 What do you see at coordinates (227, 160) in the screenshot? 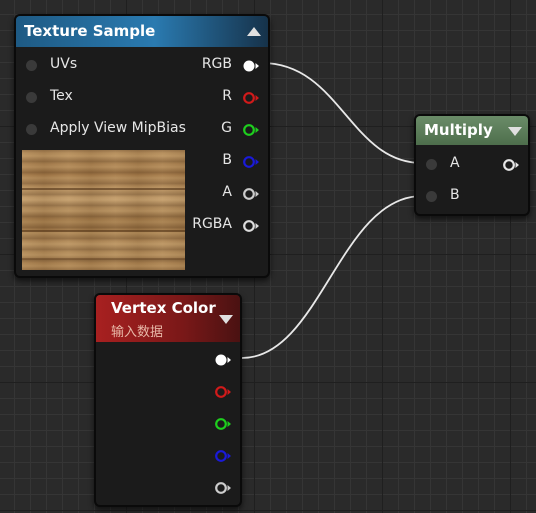
I see `b-output-label: B` at bounding box center [227, 160].